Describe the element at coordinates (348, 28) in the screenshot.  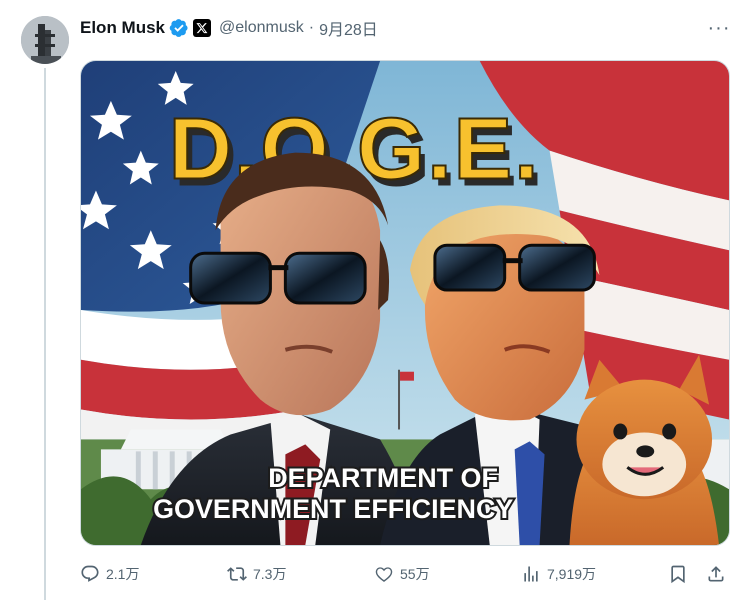
I see `tweet-date: 9月28日` at that location.